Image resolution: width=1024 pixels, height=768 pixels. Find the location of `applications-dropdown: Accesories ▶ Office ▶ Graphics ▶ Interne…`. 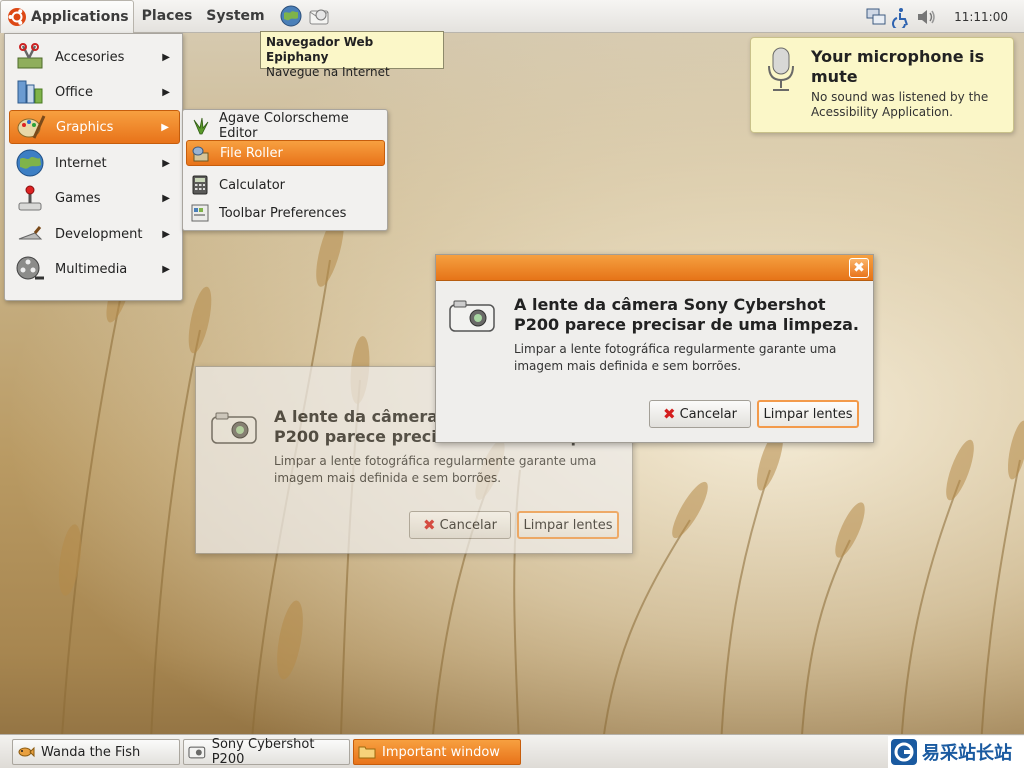

applications-dropdown: Accesories ▶ Office ▶ Graphics ▶ Interne… is located at coordinates (93, 167).